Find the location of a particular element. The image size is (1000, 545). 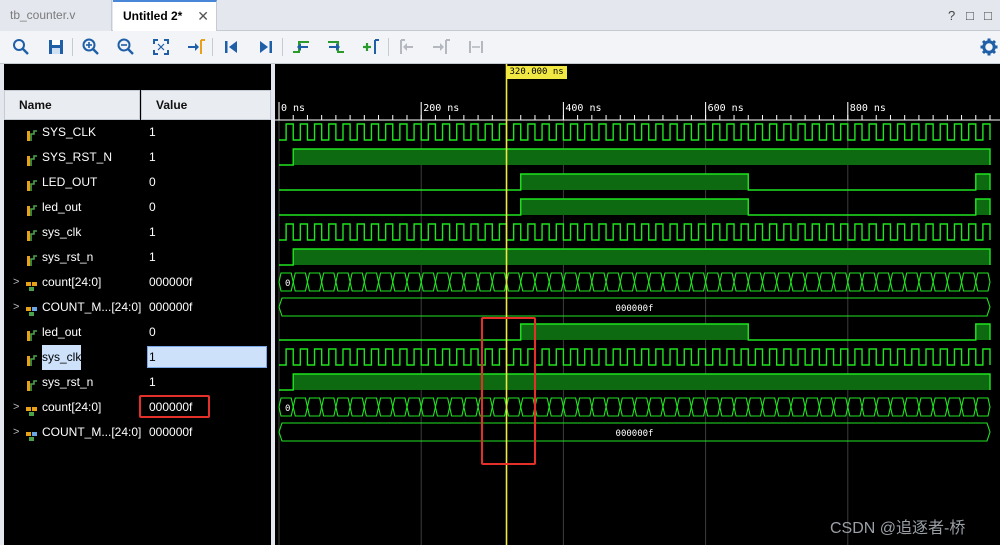

signal-name: count[24:0] is located at coordinates (72, 407).